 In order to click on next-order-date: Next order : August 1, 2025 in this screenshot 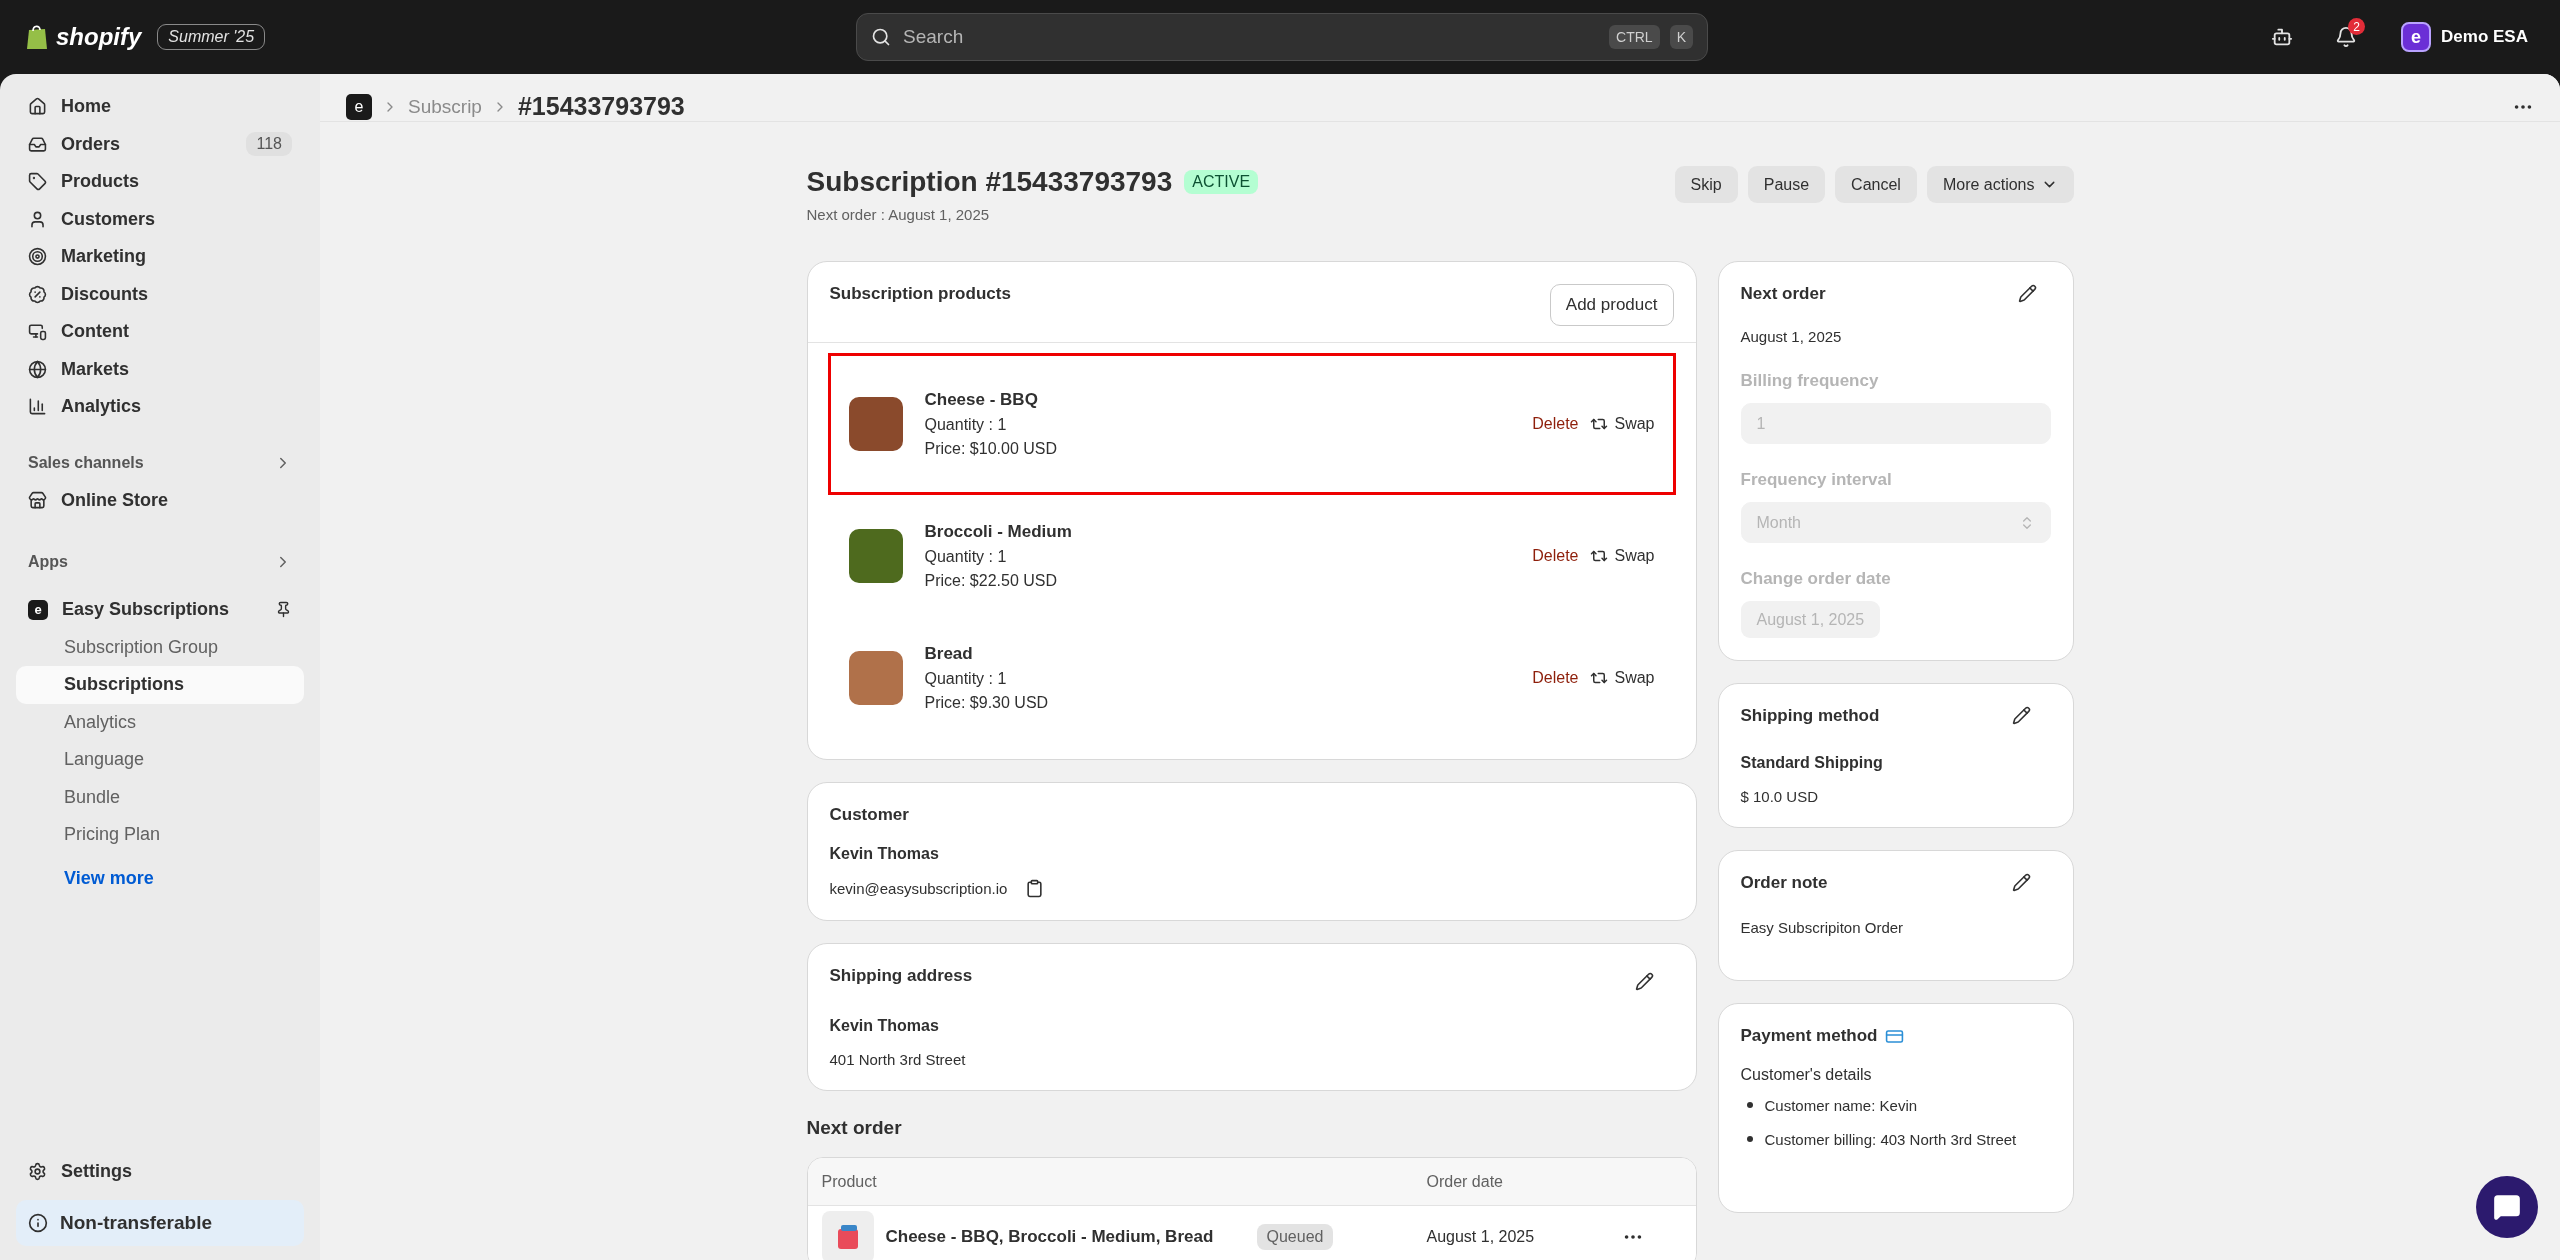, I will do `click(898, 214)`.